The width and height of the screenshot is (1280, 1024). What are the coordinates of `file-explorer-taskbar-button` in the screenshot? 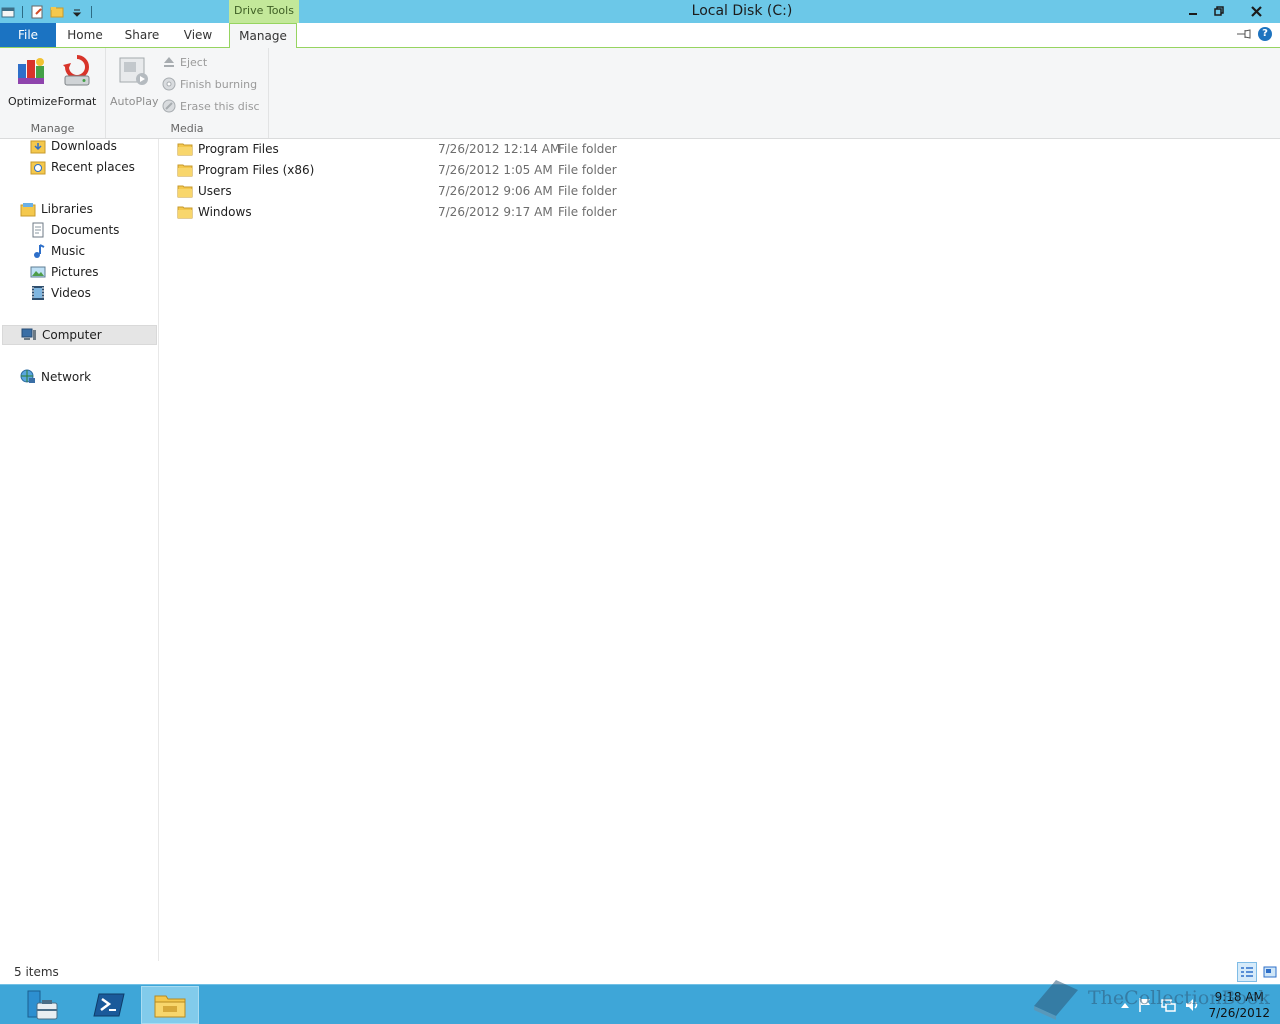 It's located at (170, 1005).